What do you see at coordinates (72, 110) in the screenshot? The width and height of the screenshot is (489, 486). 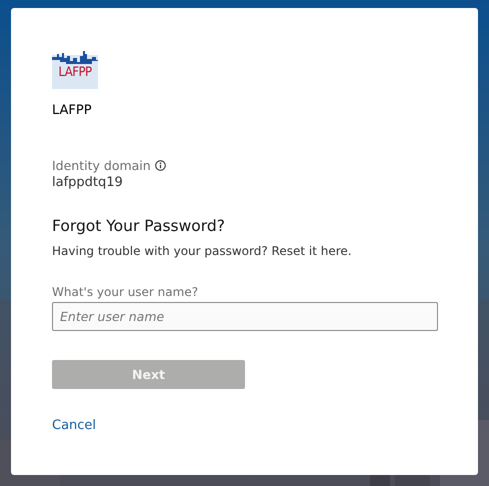 I see `organization-name: LAFPP` at bounding box center [72, 110].